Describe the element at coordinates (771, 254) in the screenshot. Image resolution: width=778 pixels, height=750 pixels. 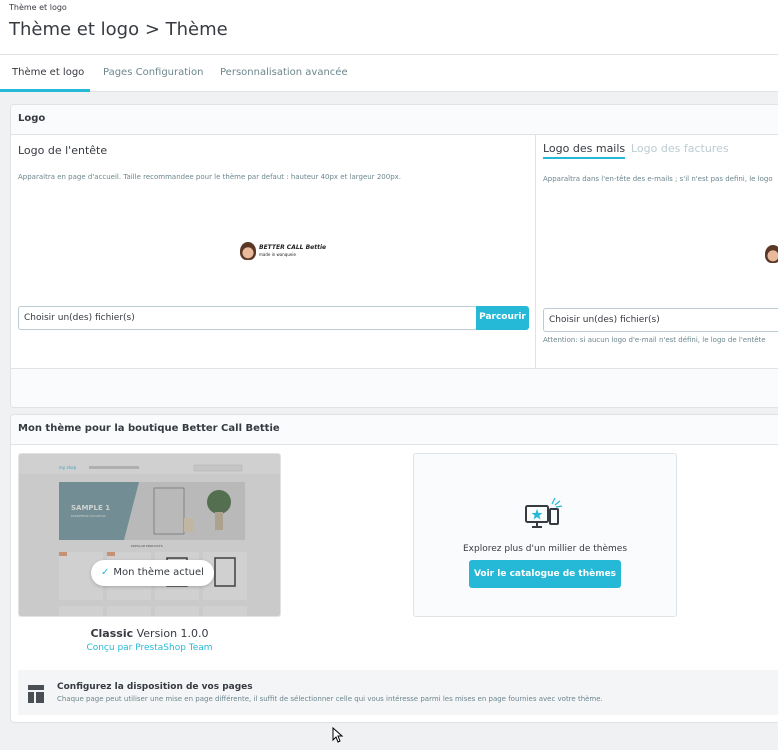
I see `mail-logo-preview` at that location.